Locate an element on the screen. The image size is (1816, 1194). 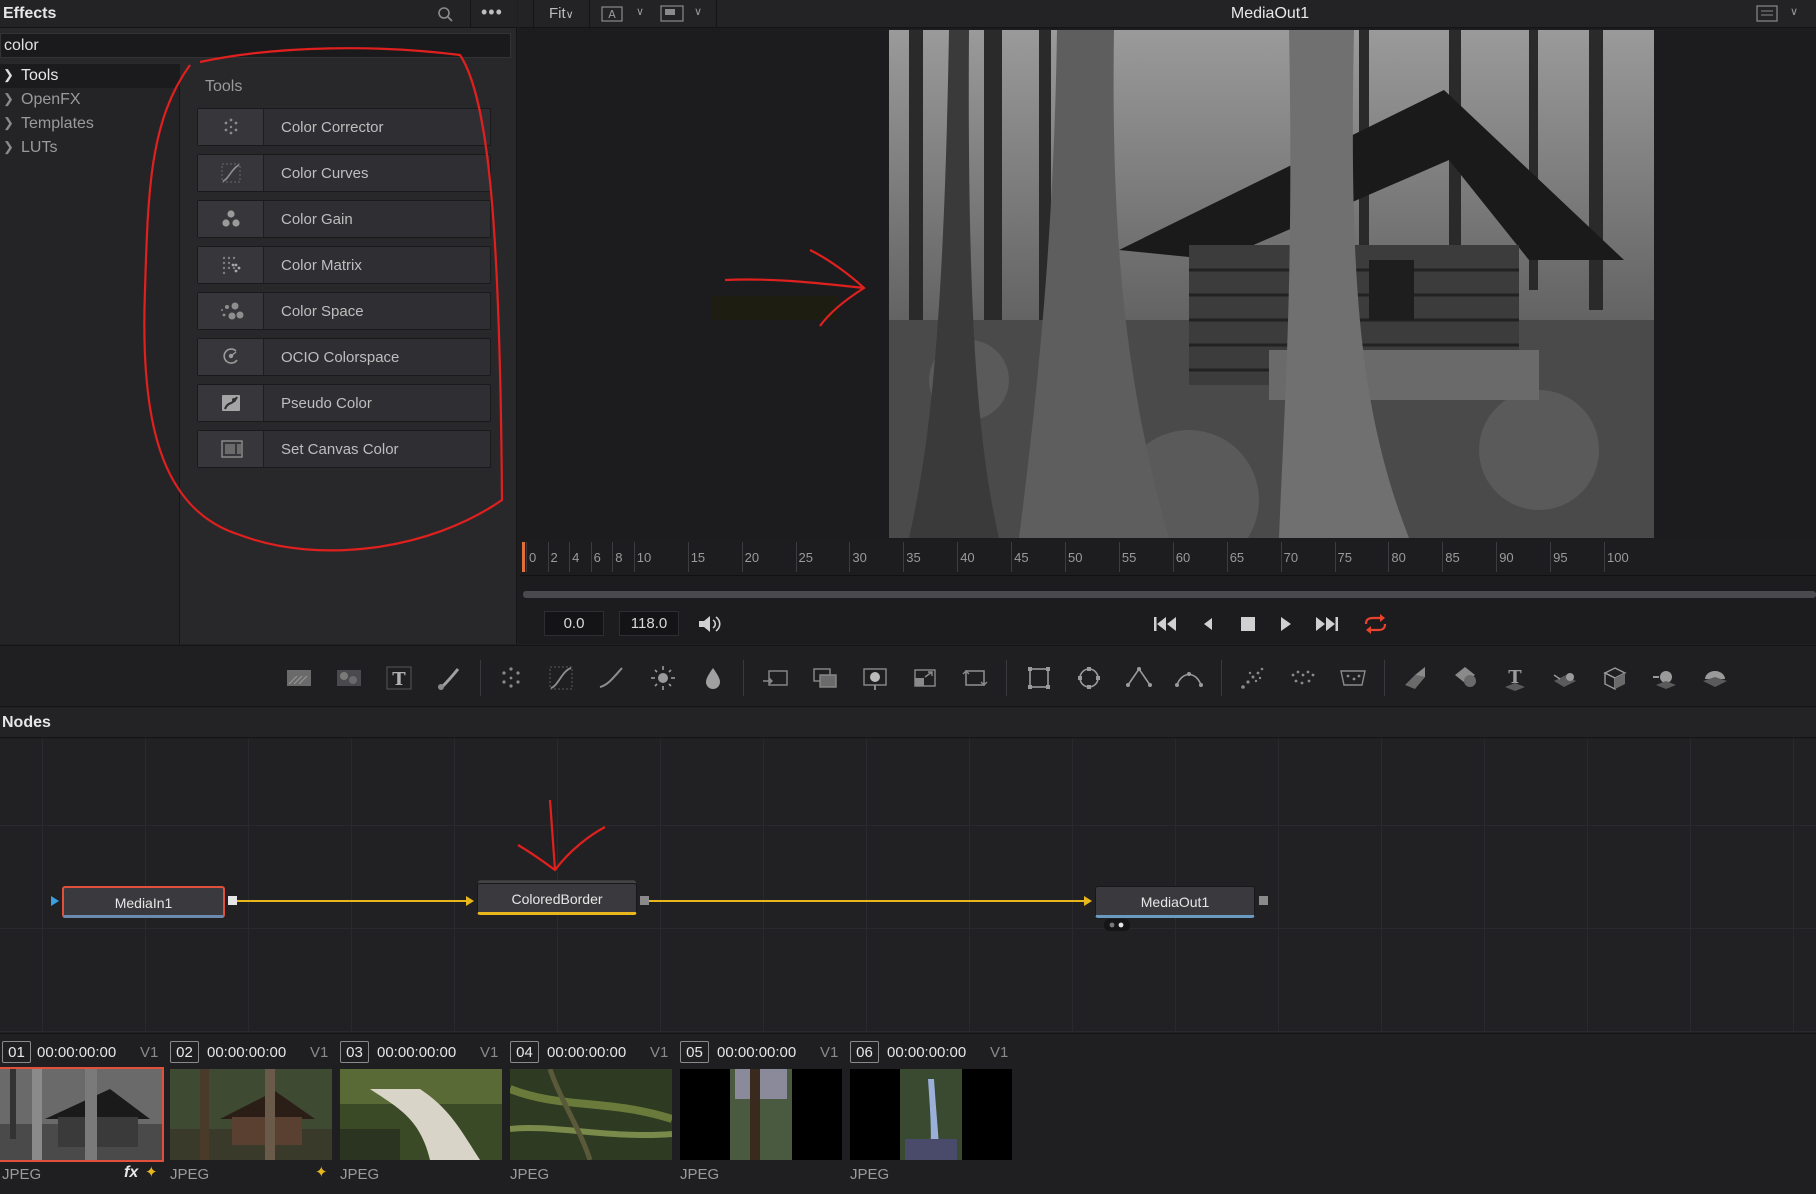
hue-curves-tool-icon is located at coordinates (611, 678).